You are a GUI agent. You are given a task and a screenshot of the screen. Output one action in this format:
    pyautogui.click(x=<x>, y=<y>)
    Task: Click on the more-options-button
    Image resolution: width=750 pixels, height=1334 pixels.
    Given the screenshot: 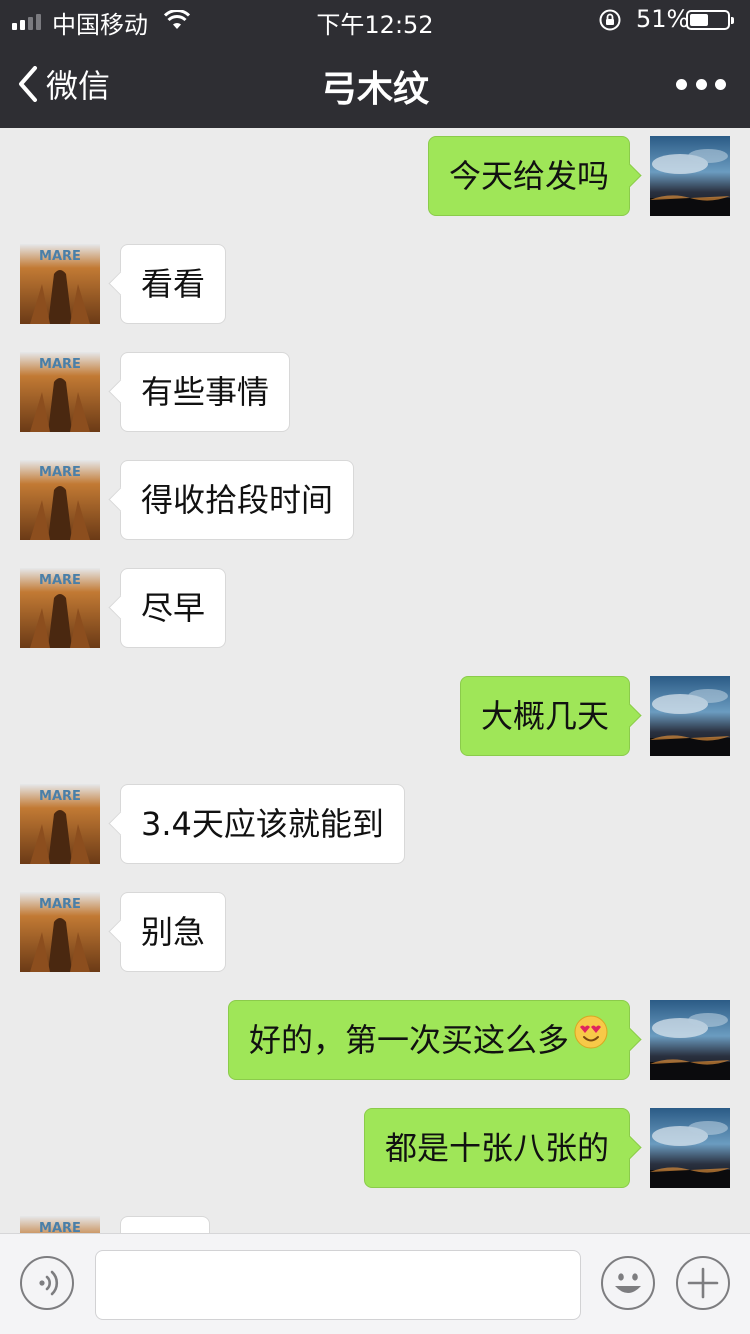 What is the action you would take?
    pyautogui.click(x=701, y=84)
    